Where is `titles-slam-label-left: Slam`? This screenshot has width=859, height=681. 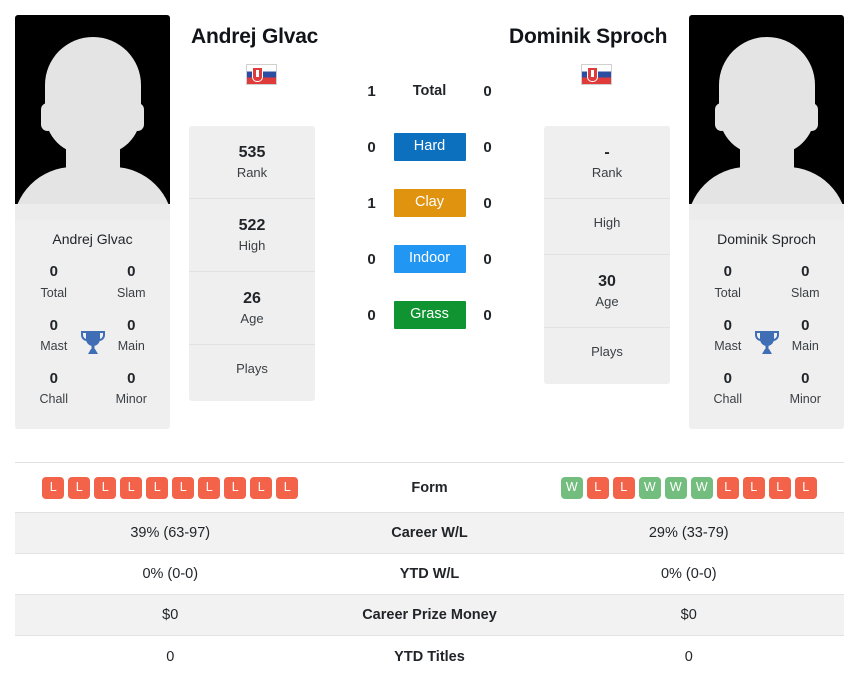
titles-slam-label-left: Slam is located at coordinates (131, 292).